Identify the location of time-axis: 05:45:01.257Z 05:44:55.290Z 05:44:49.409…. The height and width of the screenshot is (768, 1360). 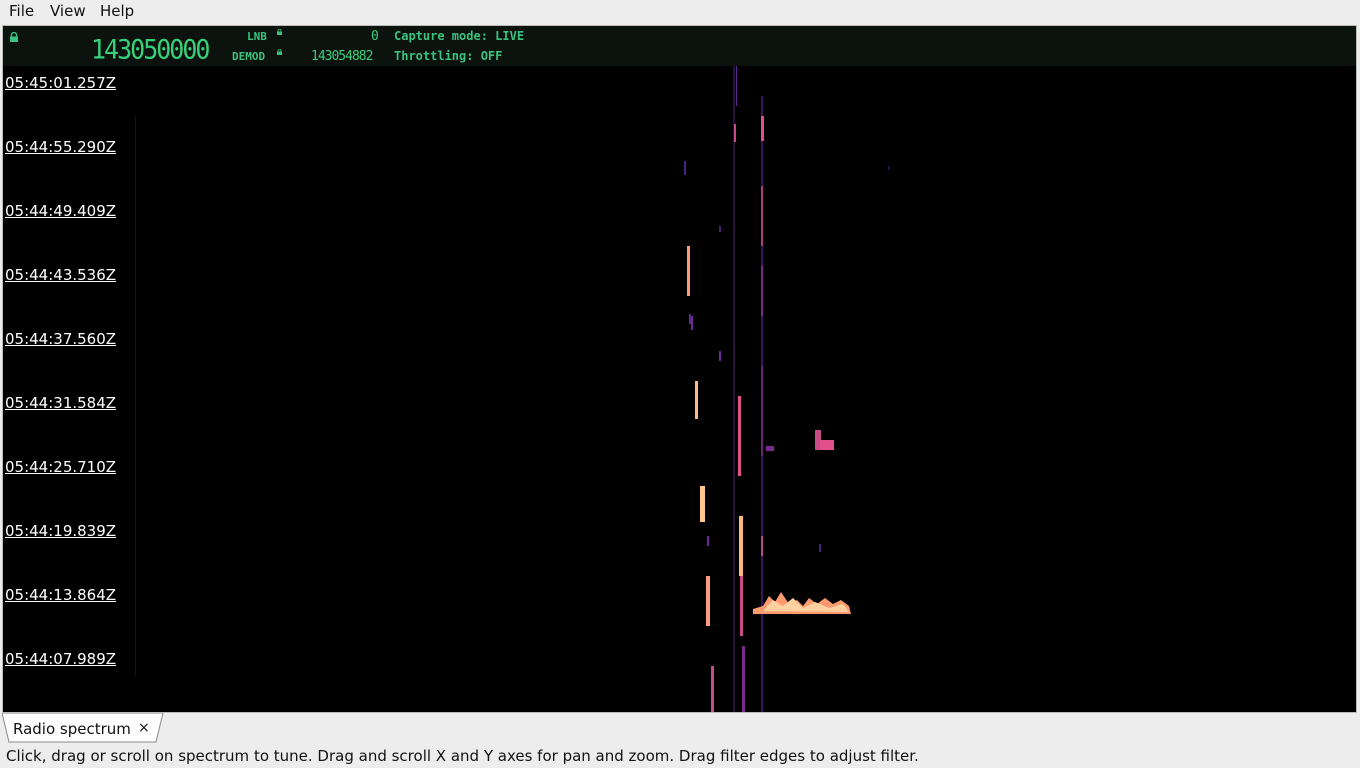
(68, 389).